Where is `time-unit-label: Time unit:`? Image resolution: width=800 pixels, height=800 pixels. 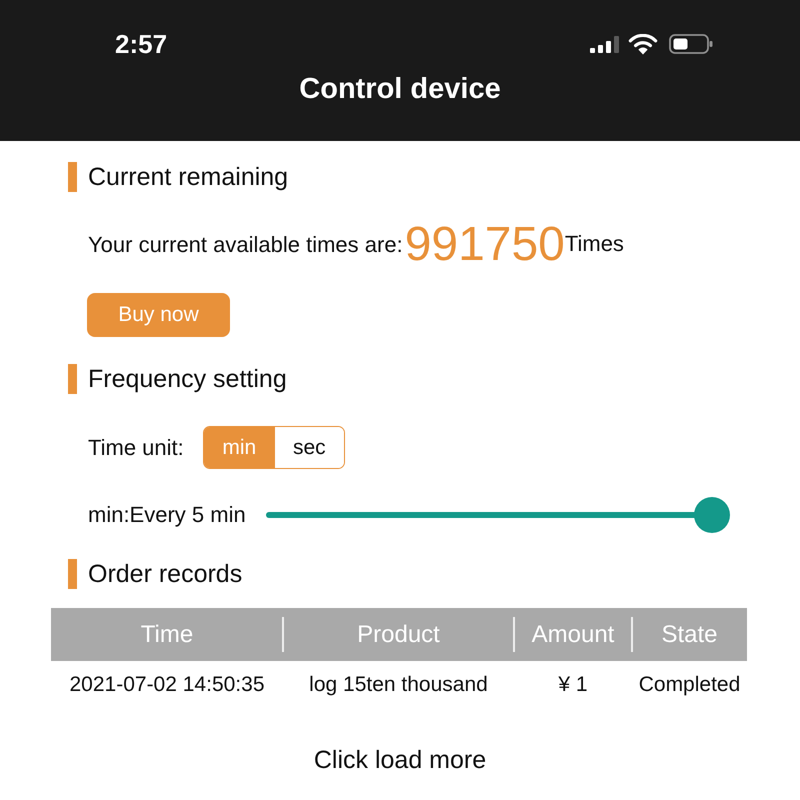
time-unit-label: Time unit: is located at coordinates (136, 447).